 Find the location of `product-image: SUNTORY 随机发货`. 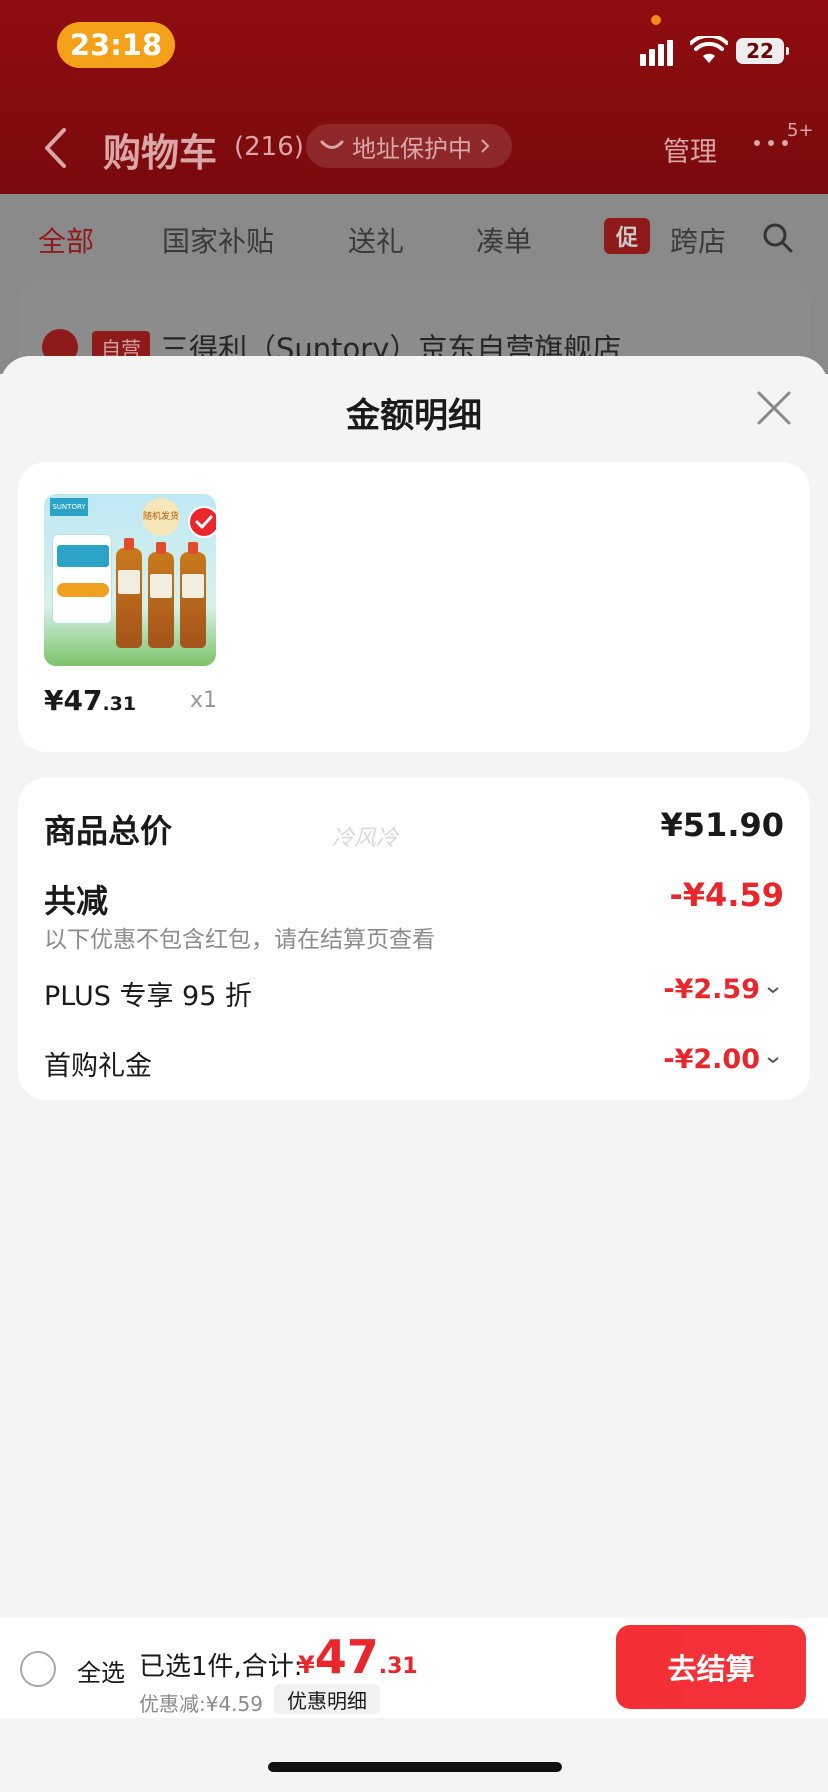

product-image: SUNTORY 随机发货 is located at coordinates (130, 580).